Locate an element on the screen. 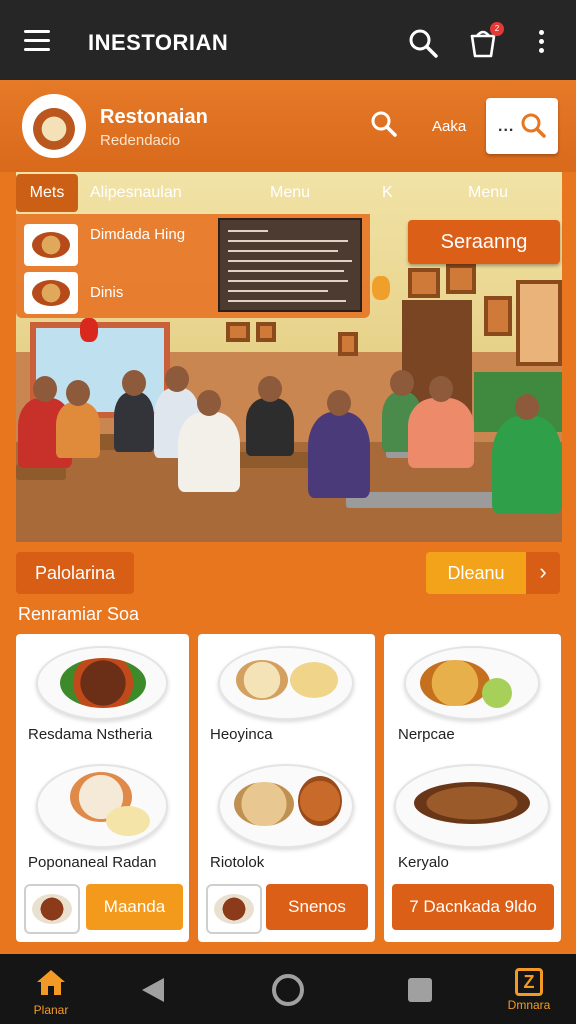 This screenshot has width=576, height=1024. tab-mets: Mets is located at coordinates (47, 193).